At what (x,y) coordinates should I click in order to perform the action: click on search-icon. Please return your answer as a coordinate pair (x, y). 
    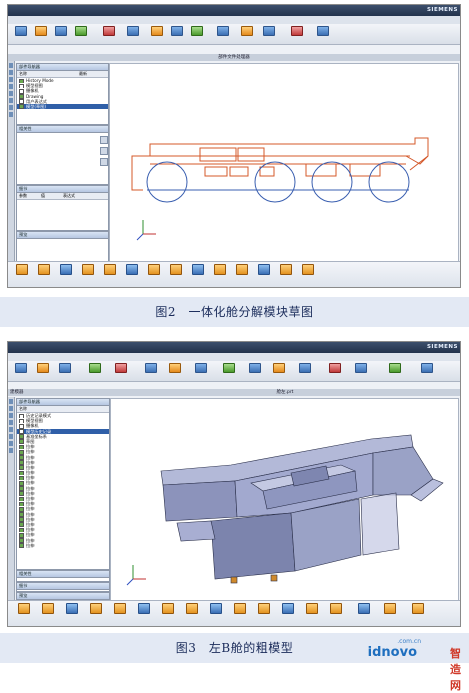
    Looking at the image, I should click on (104, 140).